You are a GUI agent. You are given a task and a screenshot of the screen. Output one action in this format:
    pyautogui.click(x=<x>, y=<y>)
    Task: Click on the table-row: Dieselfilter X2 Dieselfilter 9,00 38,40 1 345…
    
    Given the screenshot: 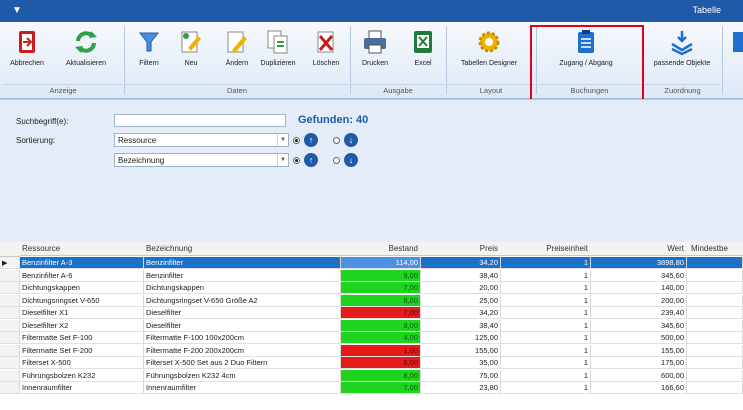 What is the action you would take?
    pyautogui.click(x=371, y=325)
    